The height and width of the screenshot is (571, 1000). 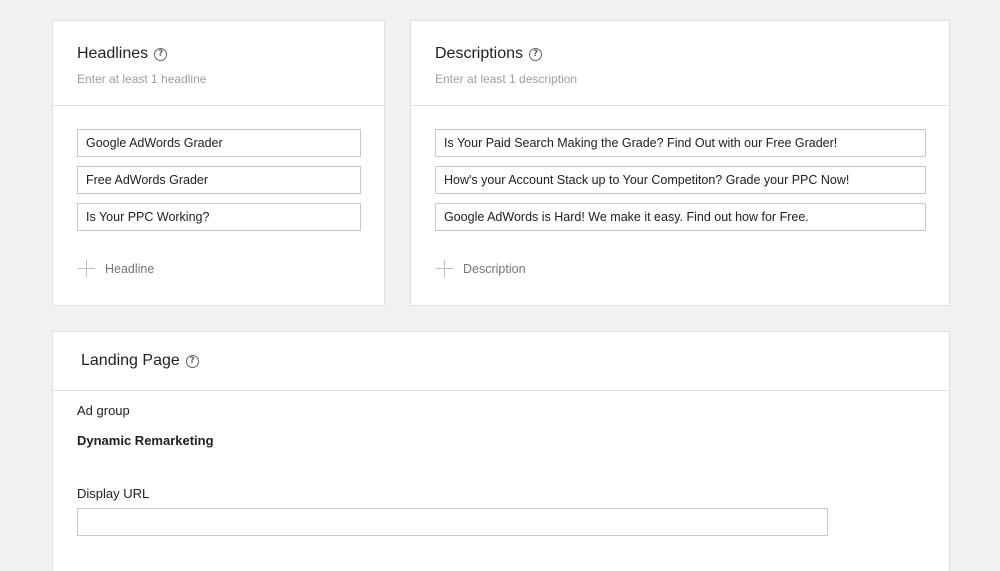 What do you see at coordinates (219, 217) in the screenshot?
I see `headline-field-3: Is Your PPC Working?` at bounding box center [219, 217].